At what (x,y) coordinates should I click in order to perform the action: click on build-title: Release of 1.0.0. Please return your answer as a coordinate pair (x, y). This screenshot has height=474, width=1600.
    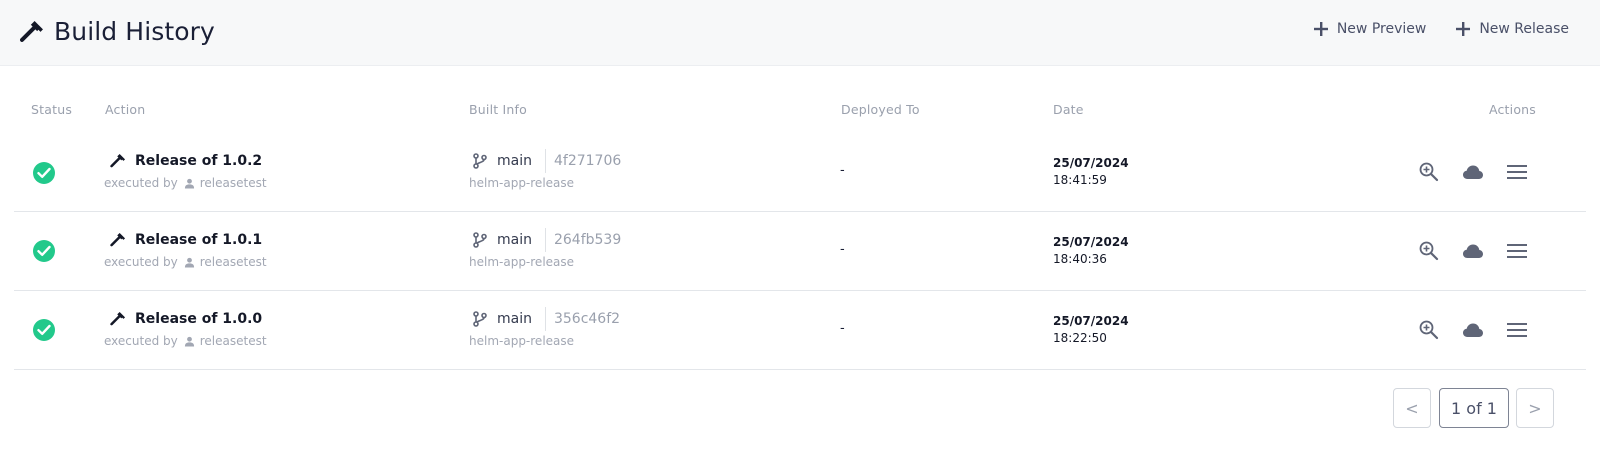
    Looking at the image, I should click on (185, 319).